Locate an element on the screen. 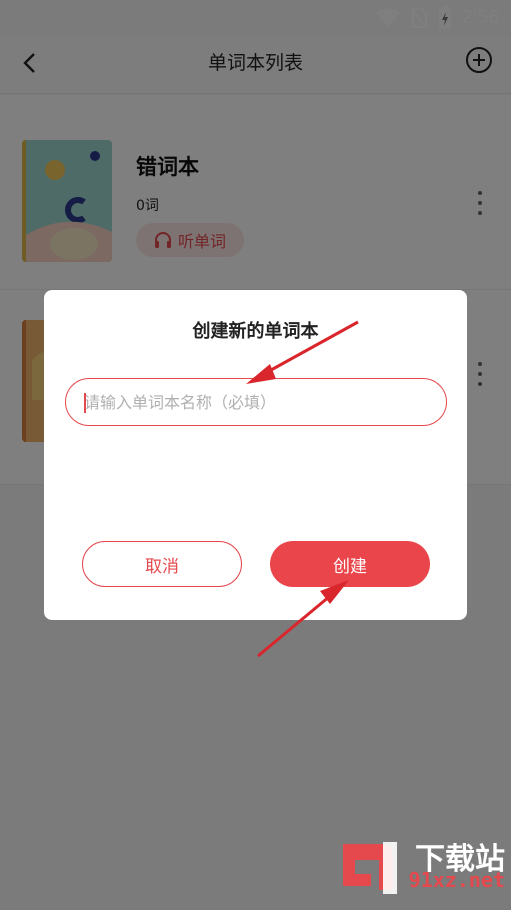  create-button: 创建 is located at coordinates (350, 564).